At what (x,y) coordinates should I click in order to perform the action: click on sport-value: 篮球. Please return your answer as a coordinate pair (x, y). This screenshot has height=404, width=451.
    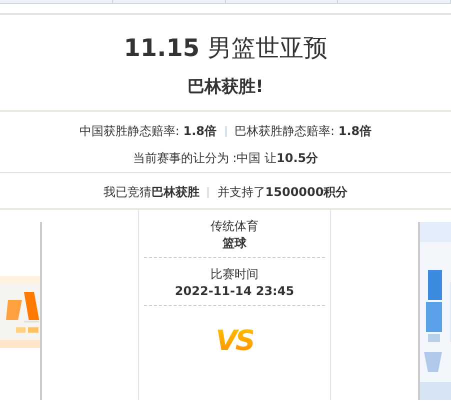
    Looking at the image, I should click on (234, 243).